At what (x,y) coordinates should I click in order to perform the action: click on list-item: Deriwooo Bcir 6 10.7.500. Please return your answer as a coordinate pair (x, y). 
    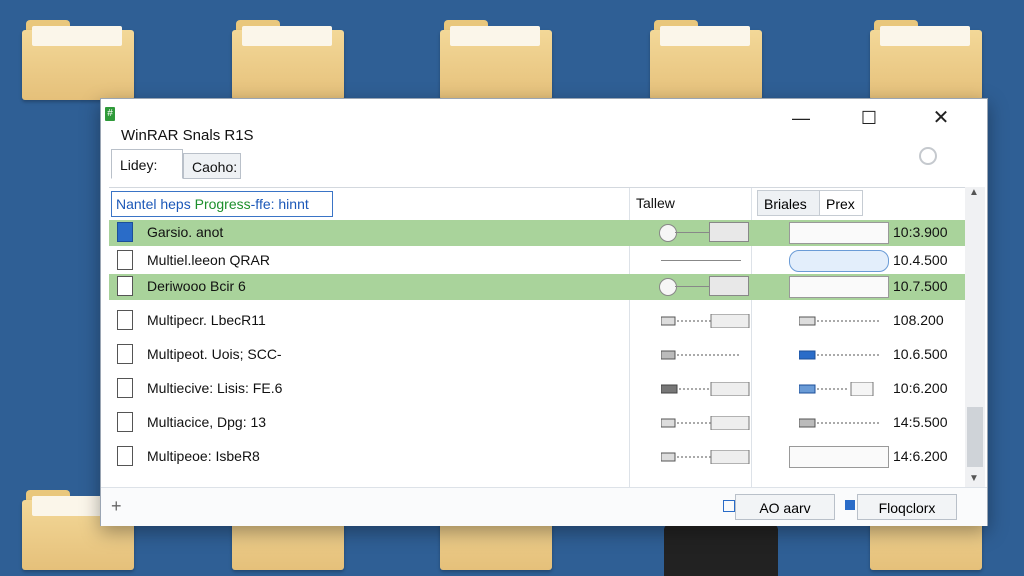
    Looking at the image, I should click on (537, 287).